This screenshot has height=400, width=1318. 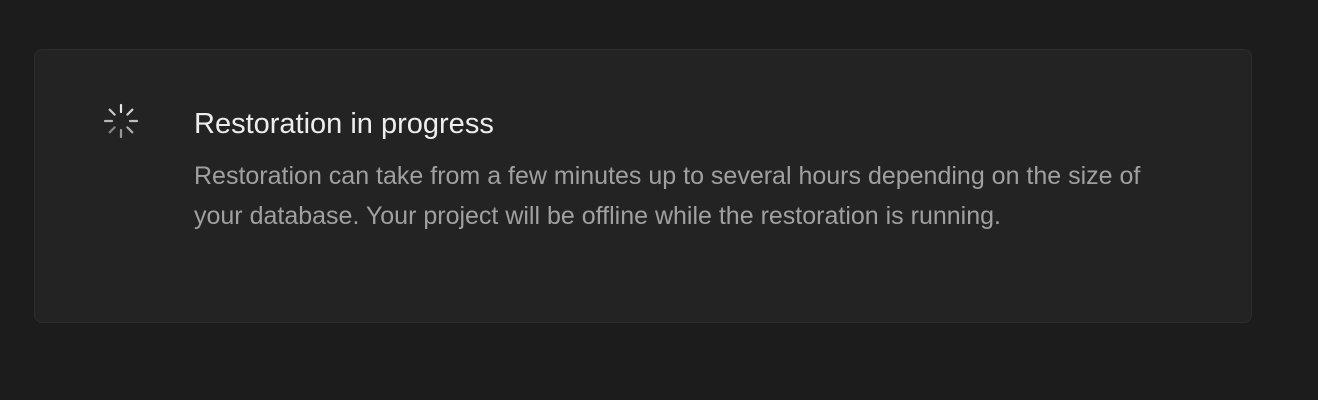 I want to click on alert-title: Restoration in progress, so click(x=344, y=124).